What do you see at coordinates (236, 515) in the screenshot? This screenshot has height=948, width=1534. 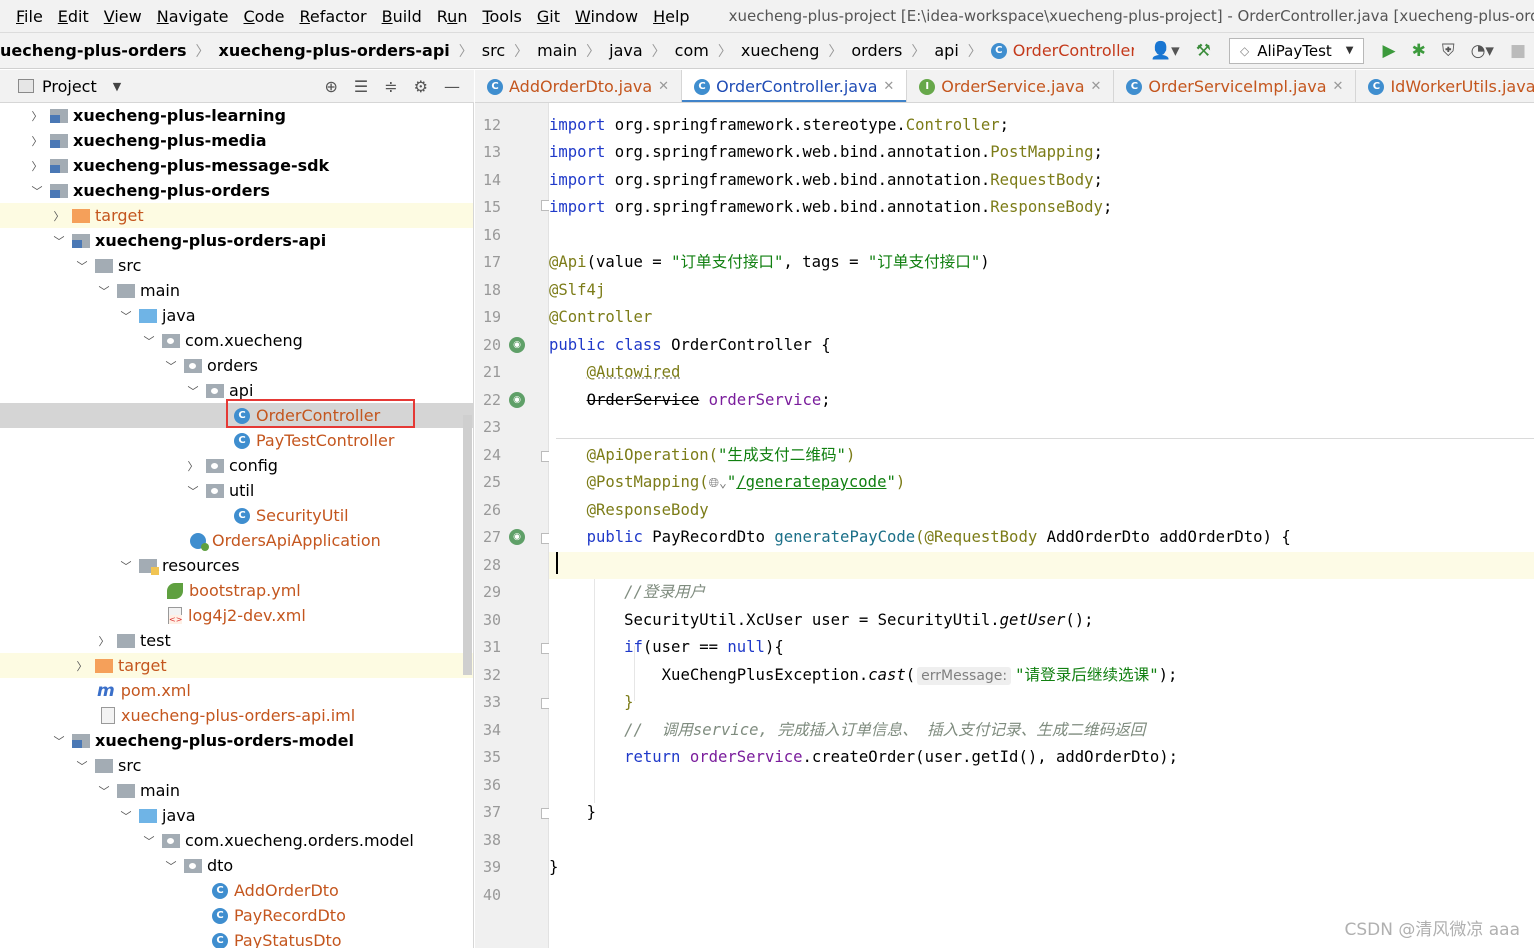 I see `tree-item: C SecurityUtil` at bounding box center [236, 515].